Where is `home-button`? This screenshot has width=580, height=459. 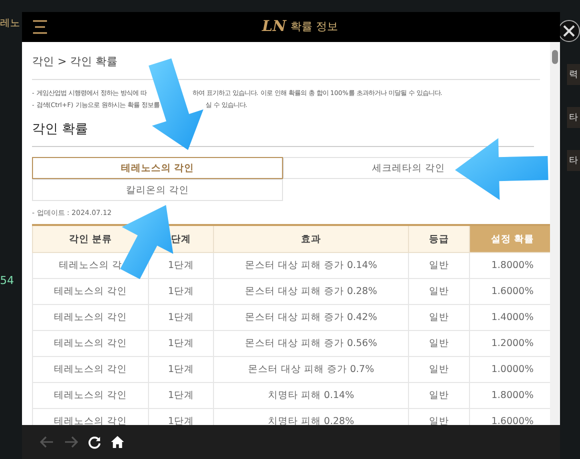 home-button is located at coordinates (117, 442).